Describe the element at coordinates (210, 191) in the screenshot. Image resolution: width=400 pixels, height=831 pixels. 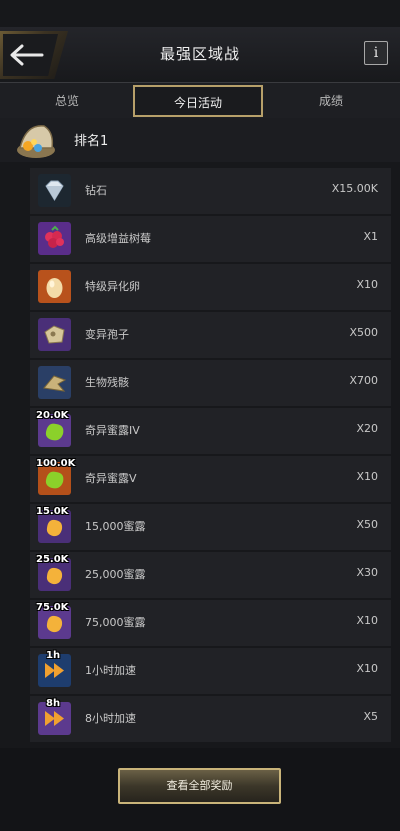
I see `reward-row: 钻石 X15.00K` at that location.